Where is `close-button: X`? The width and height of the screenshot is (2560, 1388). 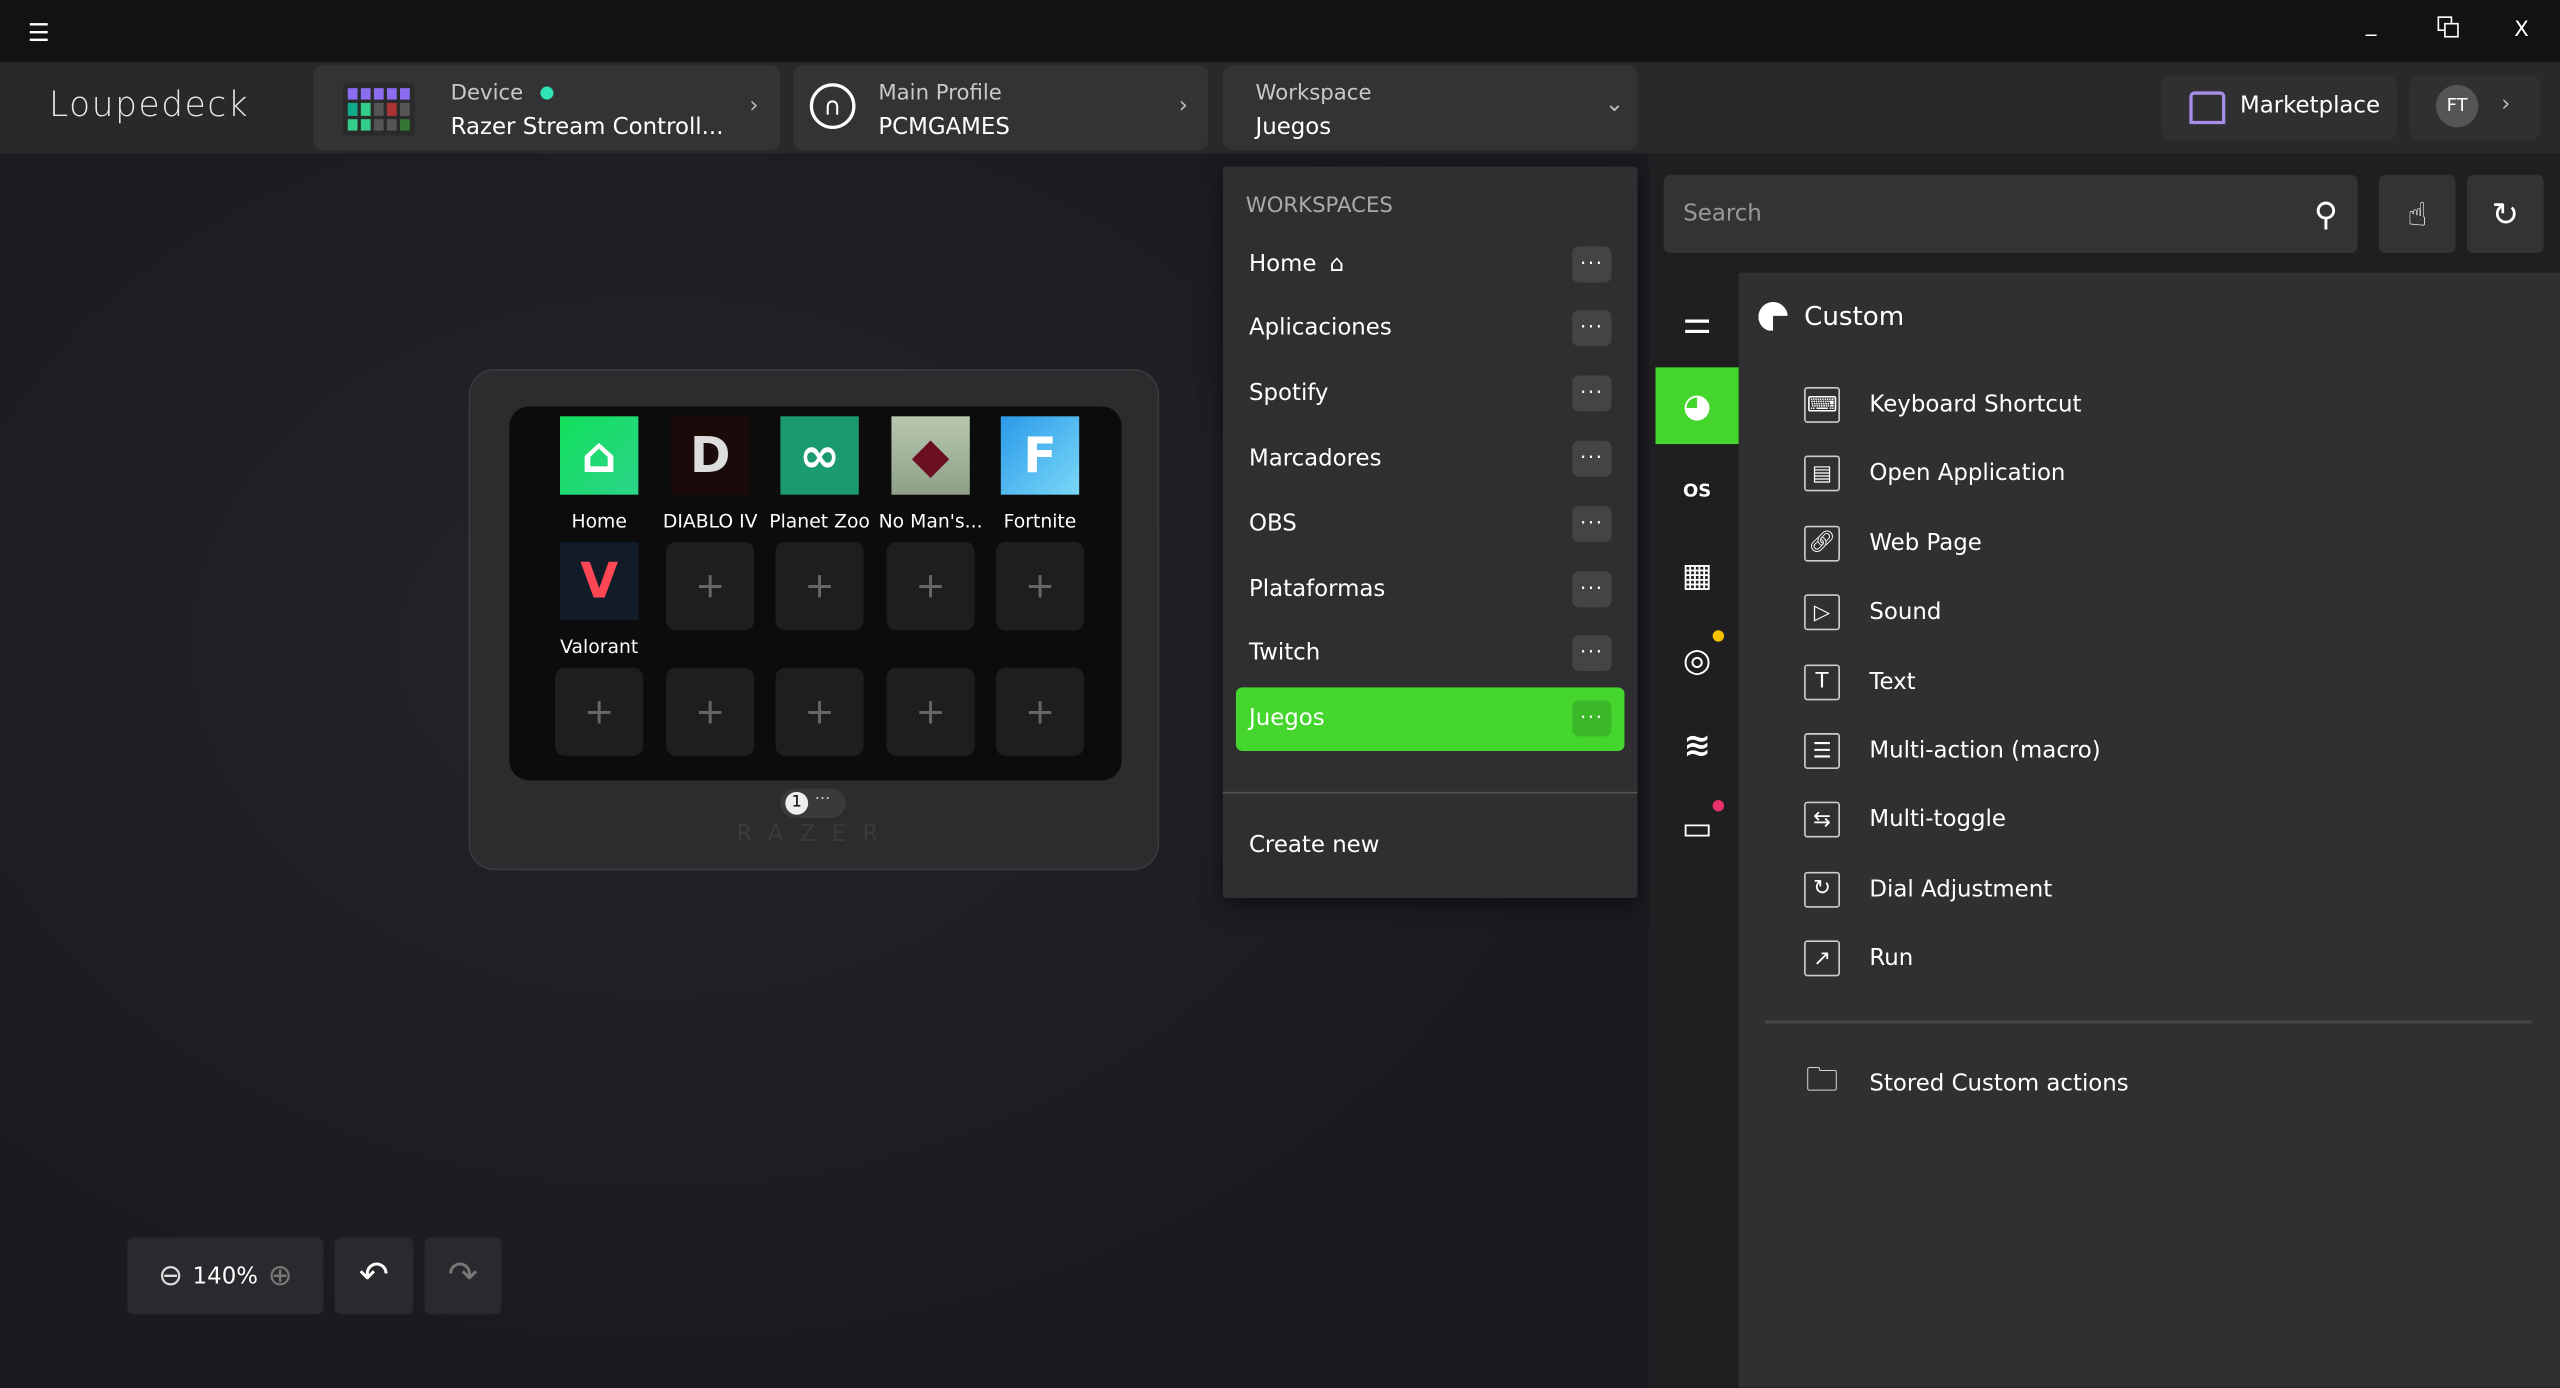
close-button: X is located at coordinates (2521, 30).